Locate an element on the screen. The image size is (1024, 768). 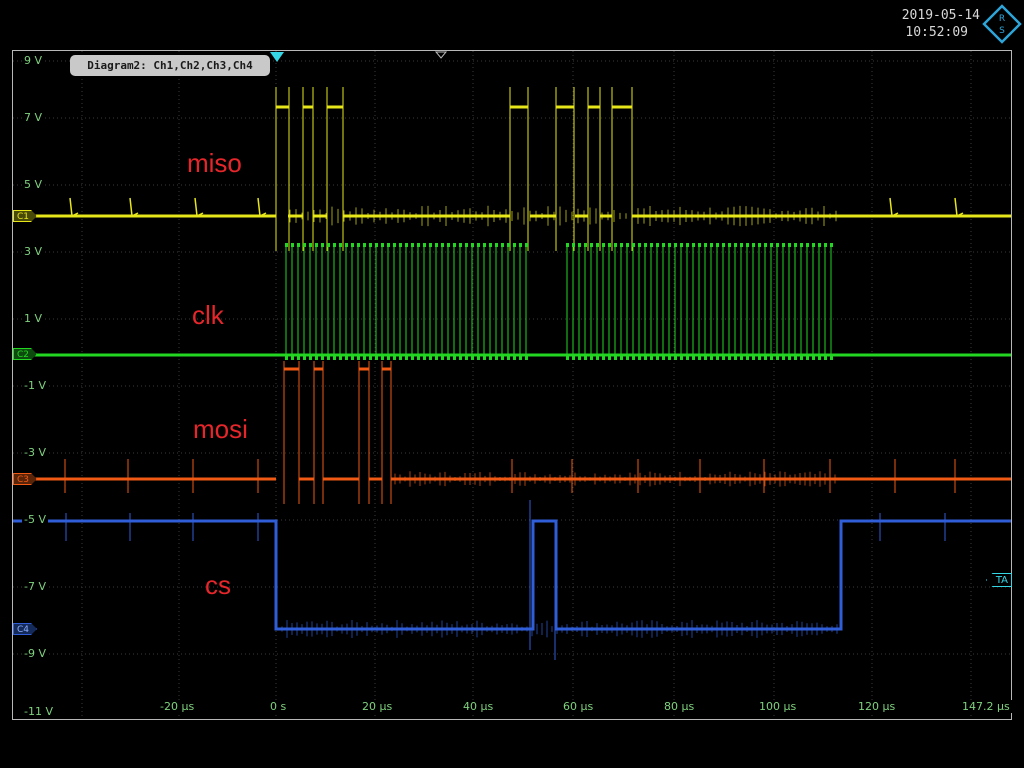
time-label: 0 s is located at coordinates (278, 706).